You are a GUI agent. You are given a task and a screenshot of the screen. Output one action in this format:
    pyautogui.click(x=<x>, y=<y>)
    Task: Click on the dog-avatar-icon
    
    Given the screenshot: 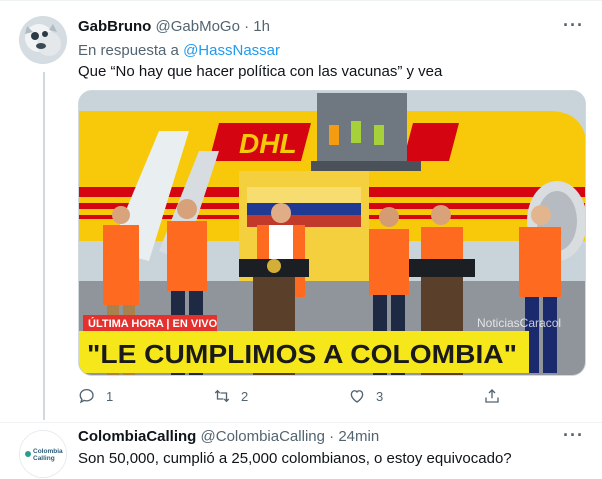 What is the action you would take?
    pyautogui.click(x=43, y=40)
    